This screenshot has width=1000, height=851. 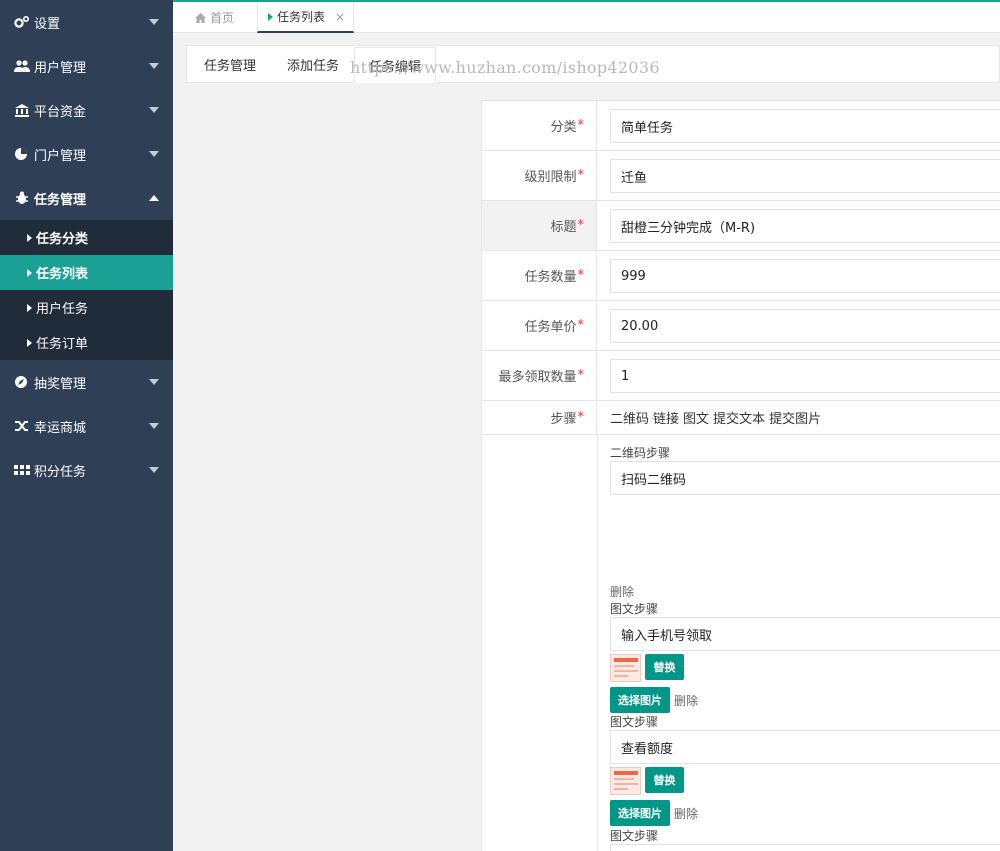 I want to click on level-select: 迁鱼, so click(x=805, y=176).